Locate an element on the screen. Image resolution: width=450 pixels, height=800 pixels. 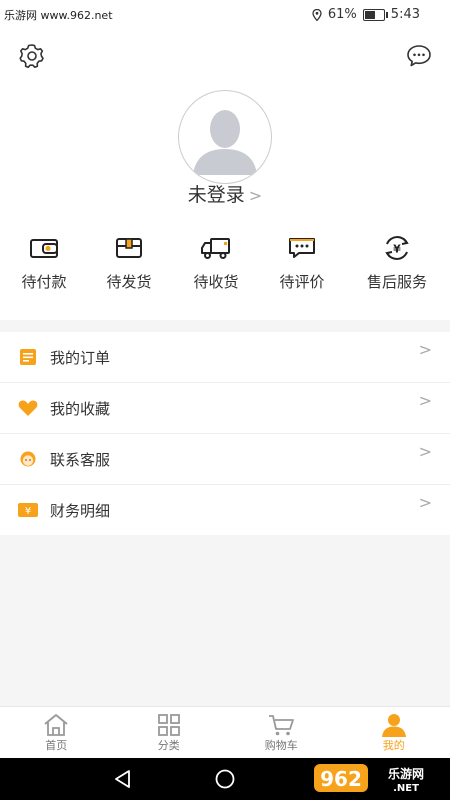
order-label: 待收货 is located at coordinates (216, 282).